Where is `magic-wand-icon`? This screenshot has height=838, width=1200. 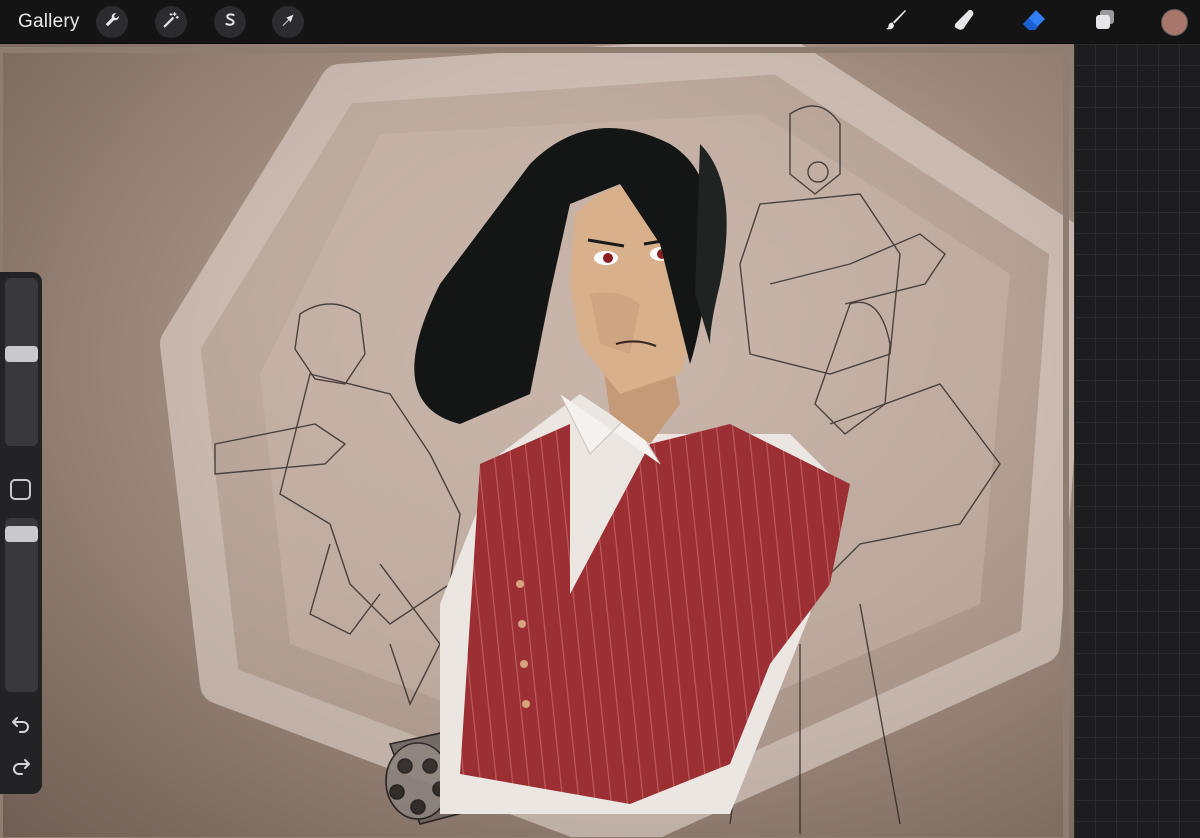 magic-wand-icon is located at coordinates (171, 22).